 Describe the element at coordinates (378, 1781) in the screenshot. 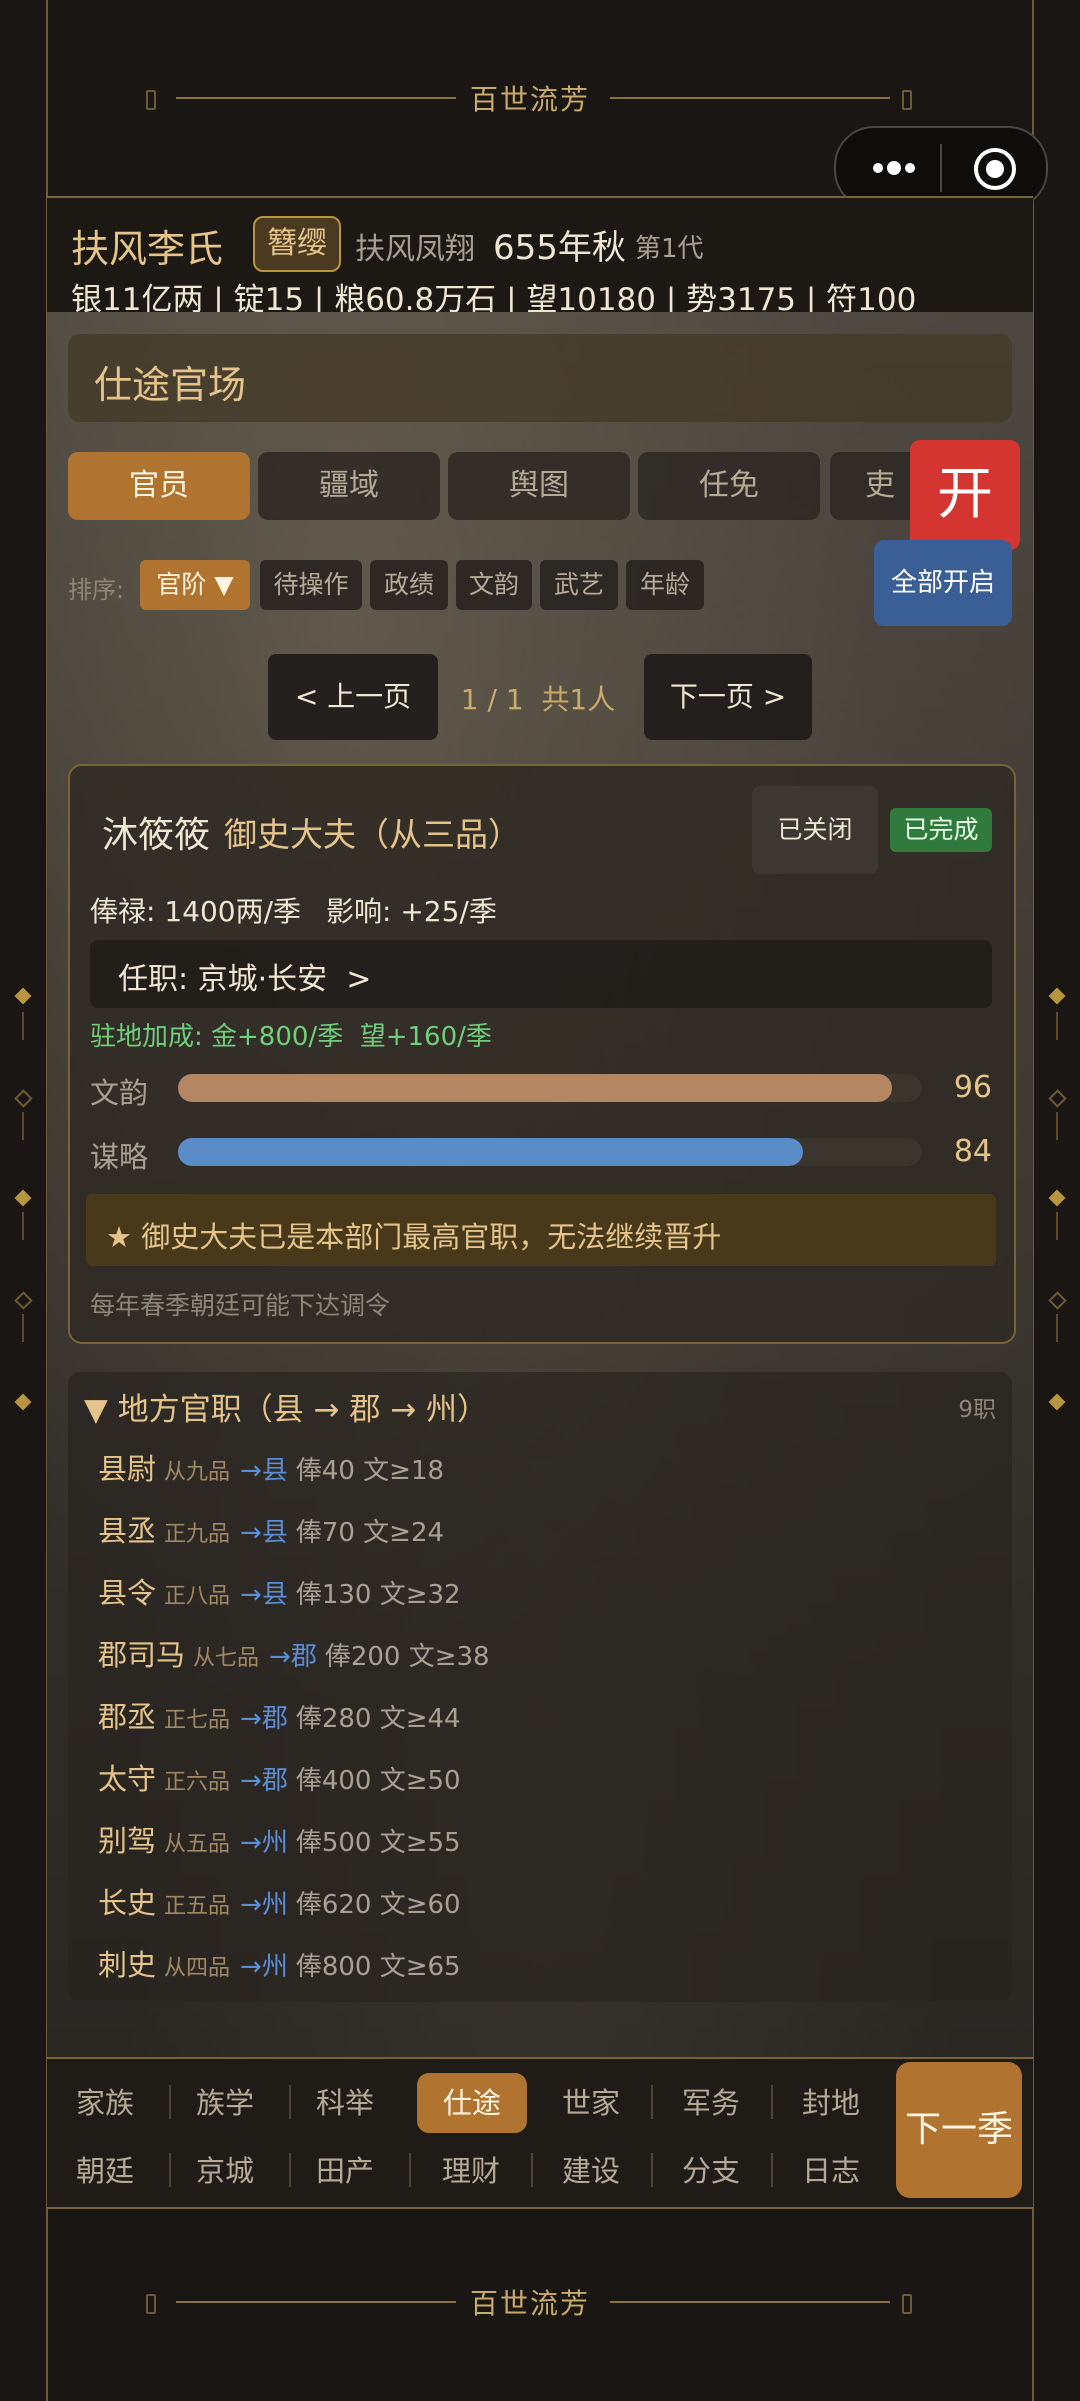

I see `rank-requirement: 俸400 文≥50` at that location.